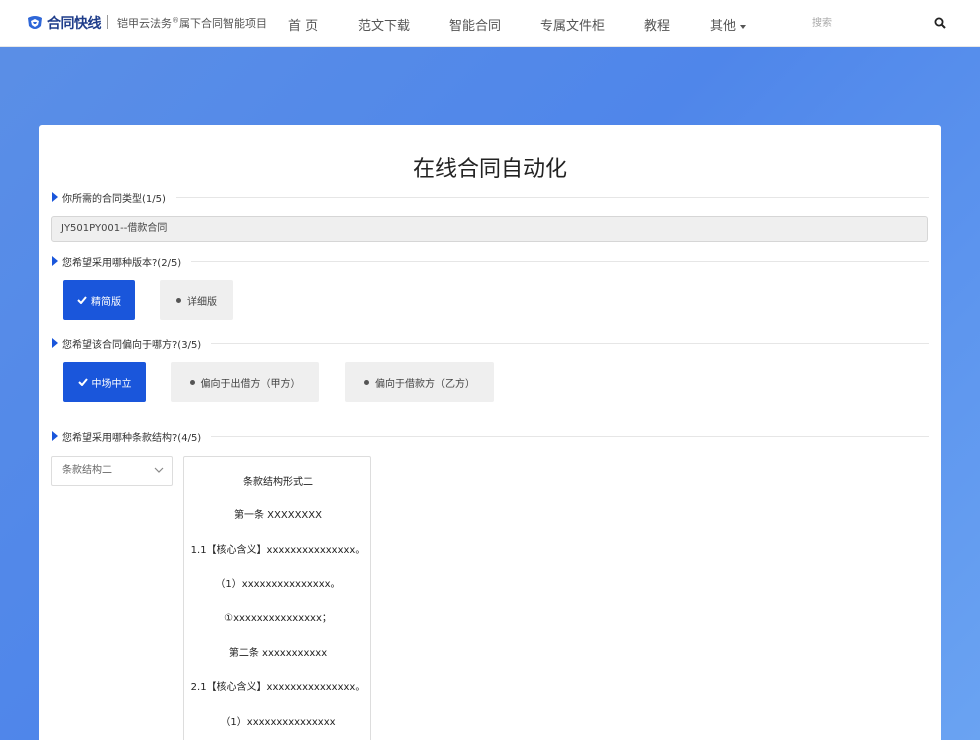 This screenshot has width=980, height=740. Describe the element at coordinates (489, 229) in the screenshot. I see `contract-type-field: JY501PY001--借款合同` at that location.